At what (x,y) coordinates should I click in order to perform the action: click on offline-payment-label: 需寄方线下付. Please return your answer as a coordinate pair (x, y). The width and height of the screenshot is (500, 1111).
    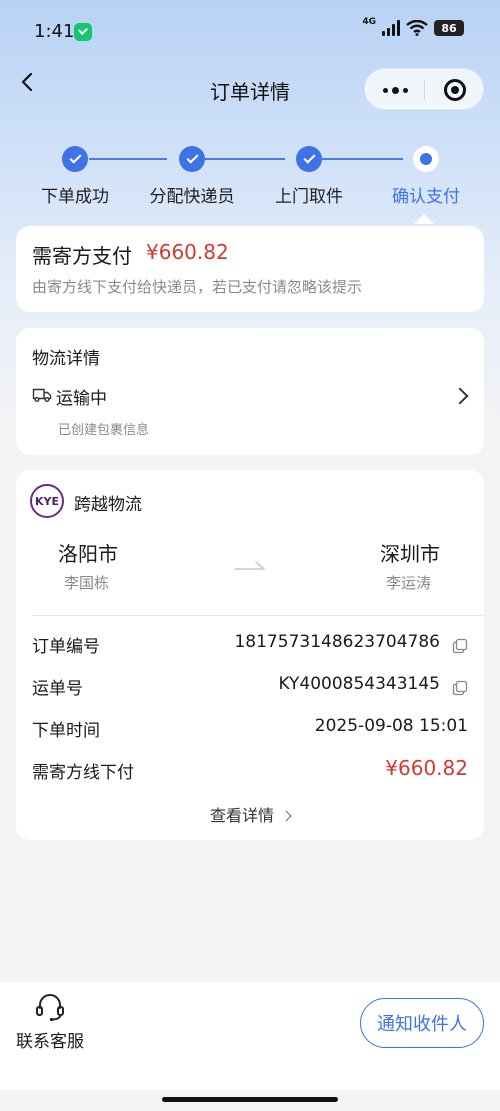
    Looking at the image, I should click on (83, 773).